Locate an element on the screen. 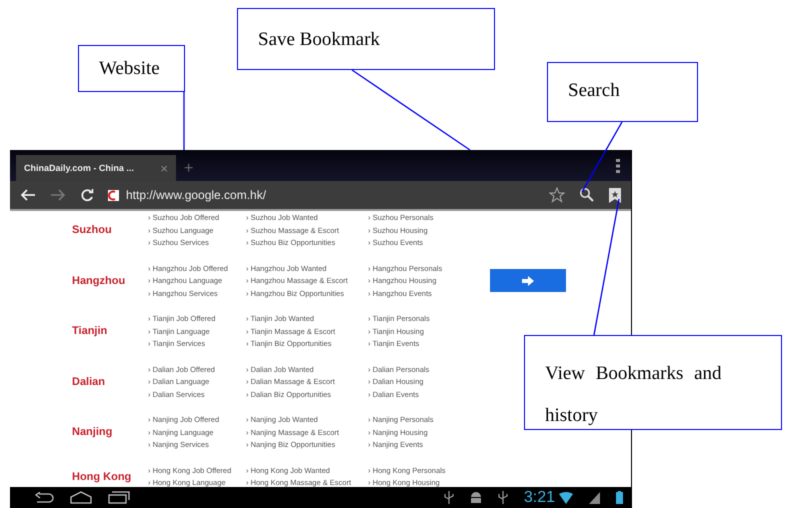  star-icon is located at coordinates (557, 195).